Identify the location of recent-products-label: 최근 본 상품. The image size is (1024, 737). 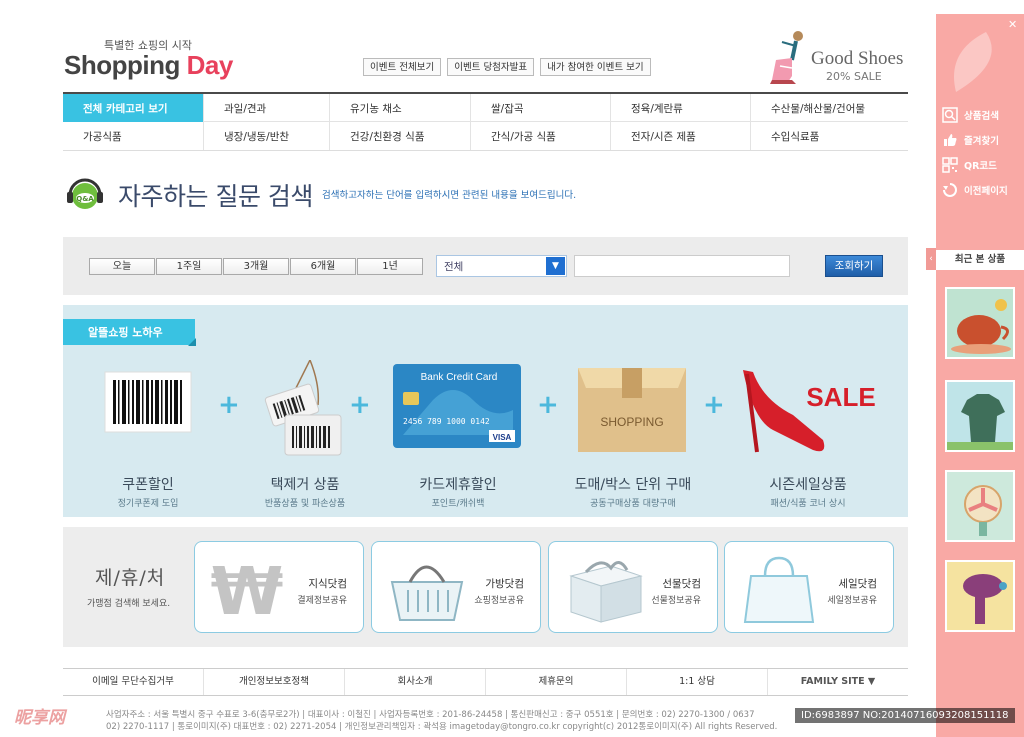
(980, 260).